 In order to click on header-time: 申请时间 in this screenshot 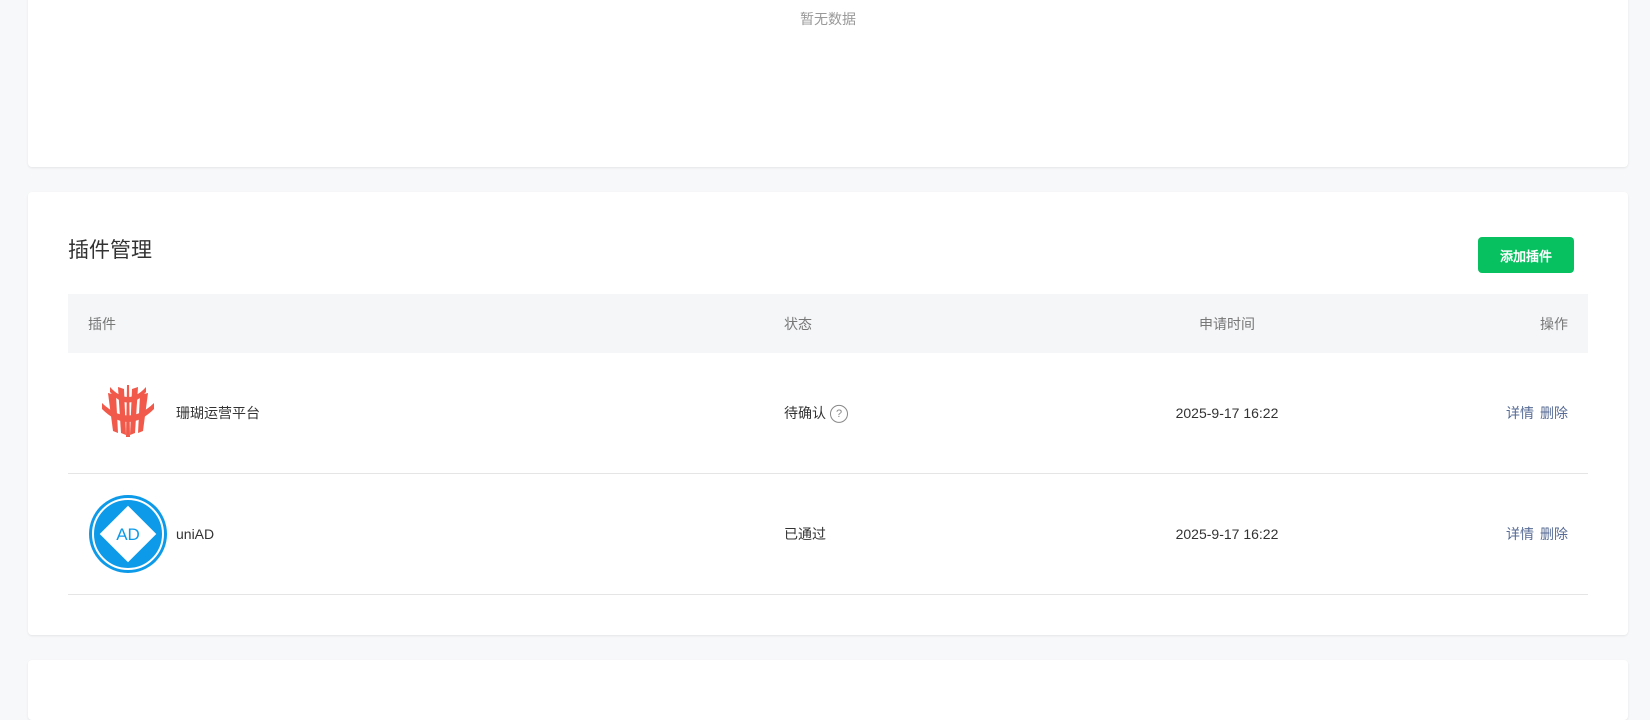, I will do `click(1227, 323)`.